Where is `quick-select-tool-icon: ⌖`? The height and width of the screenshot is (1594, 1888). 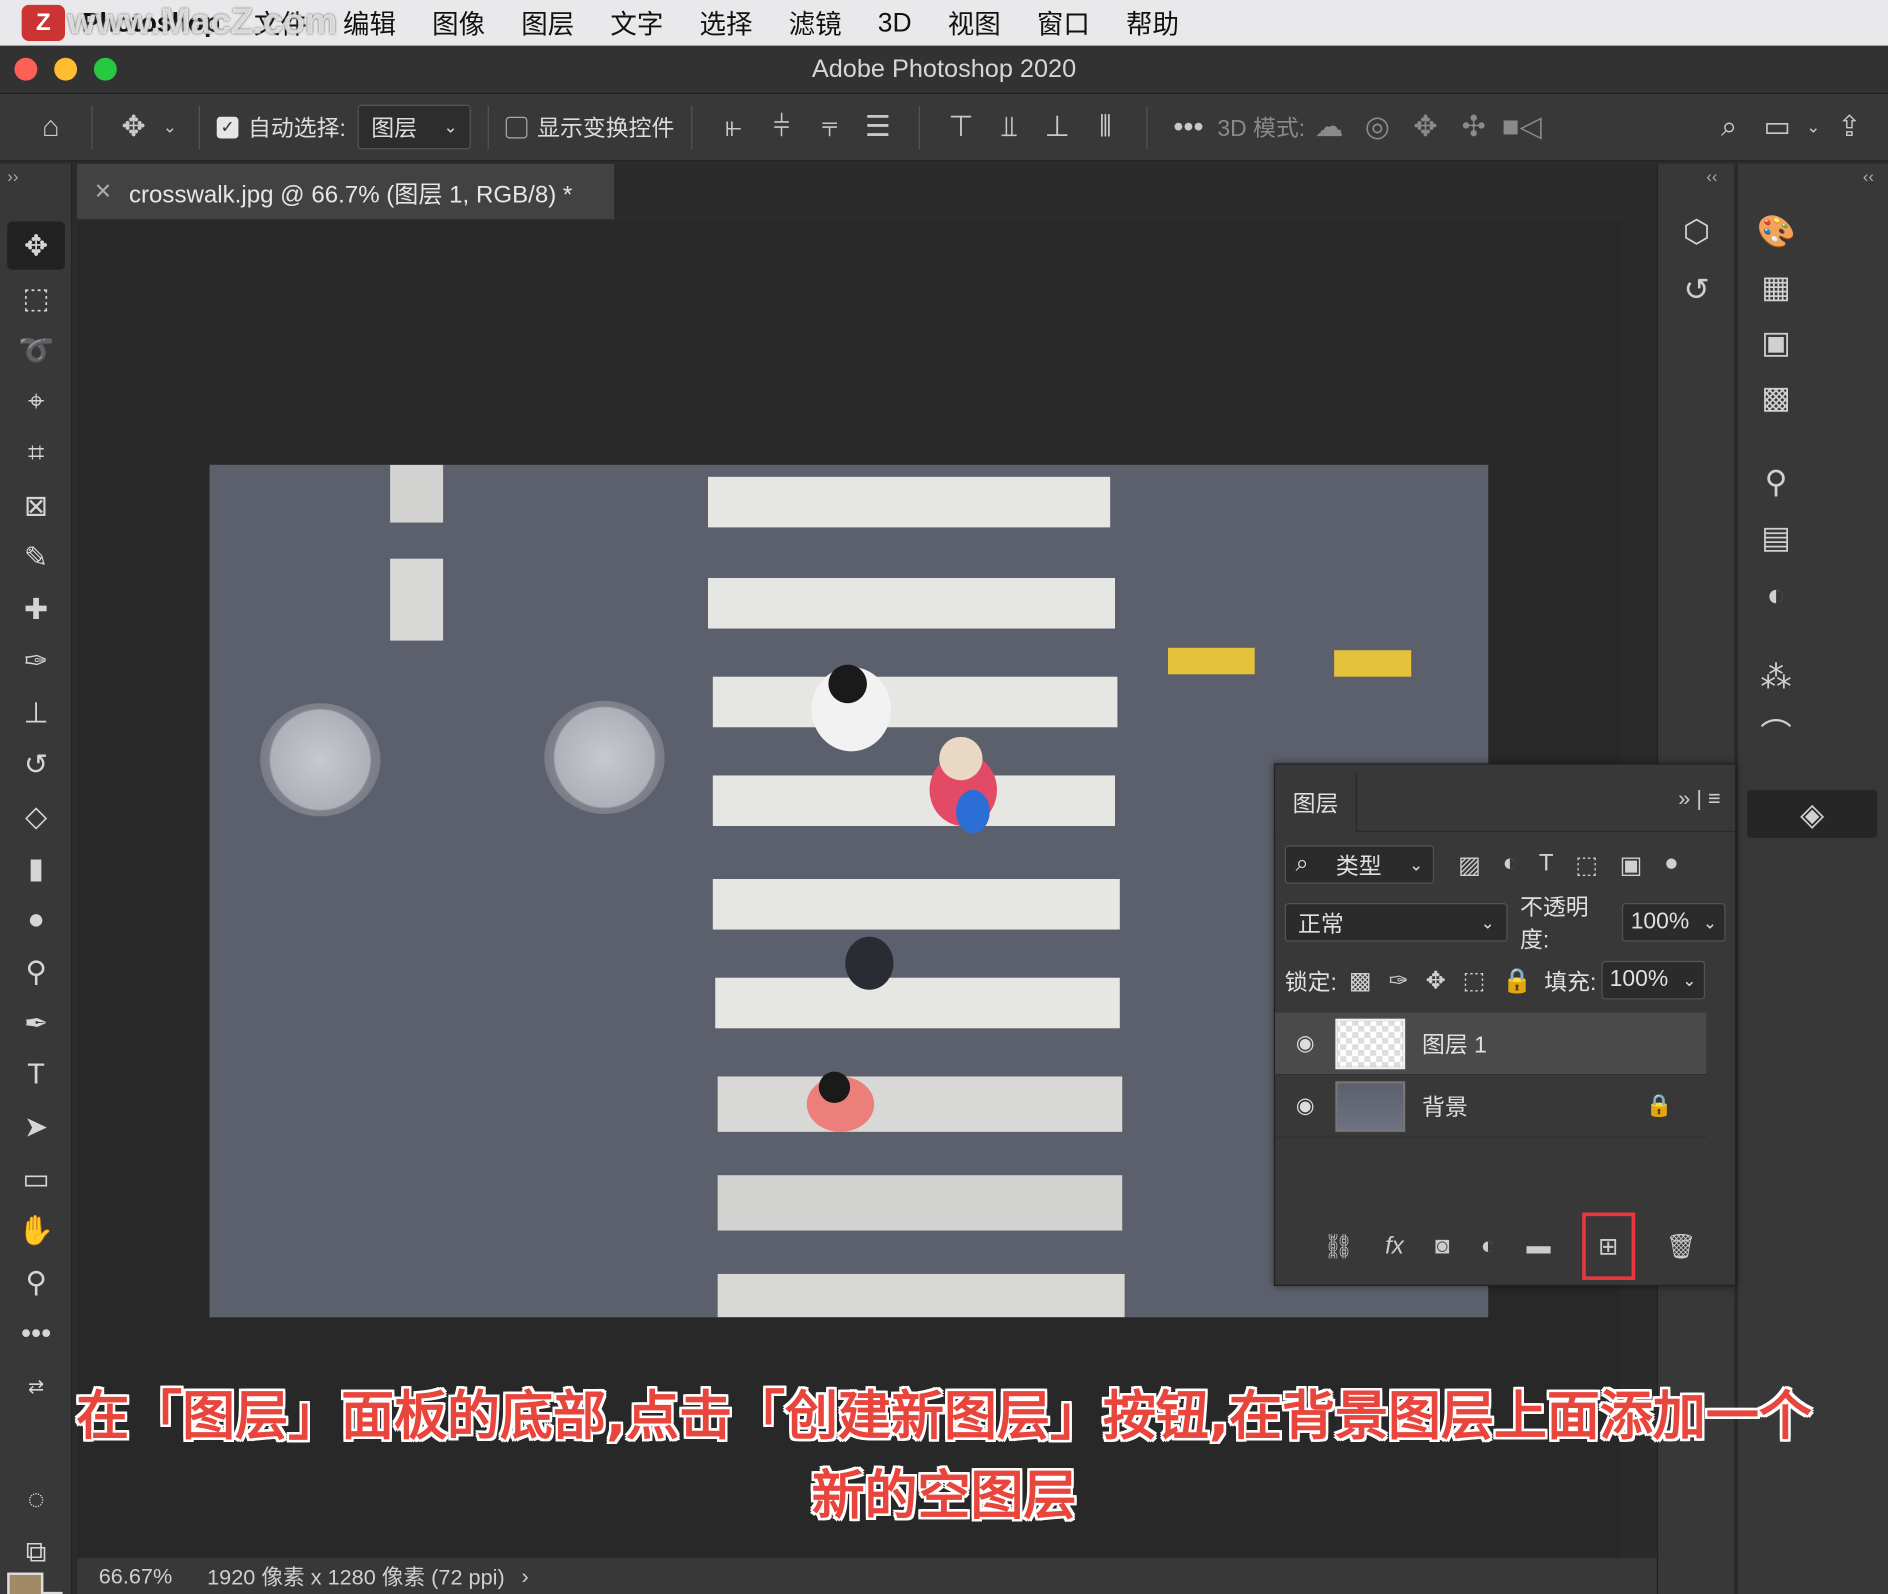 quick-select-tool-icon: ⌖ is located at coordinates (36, 402).